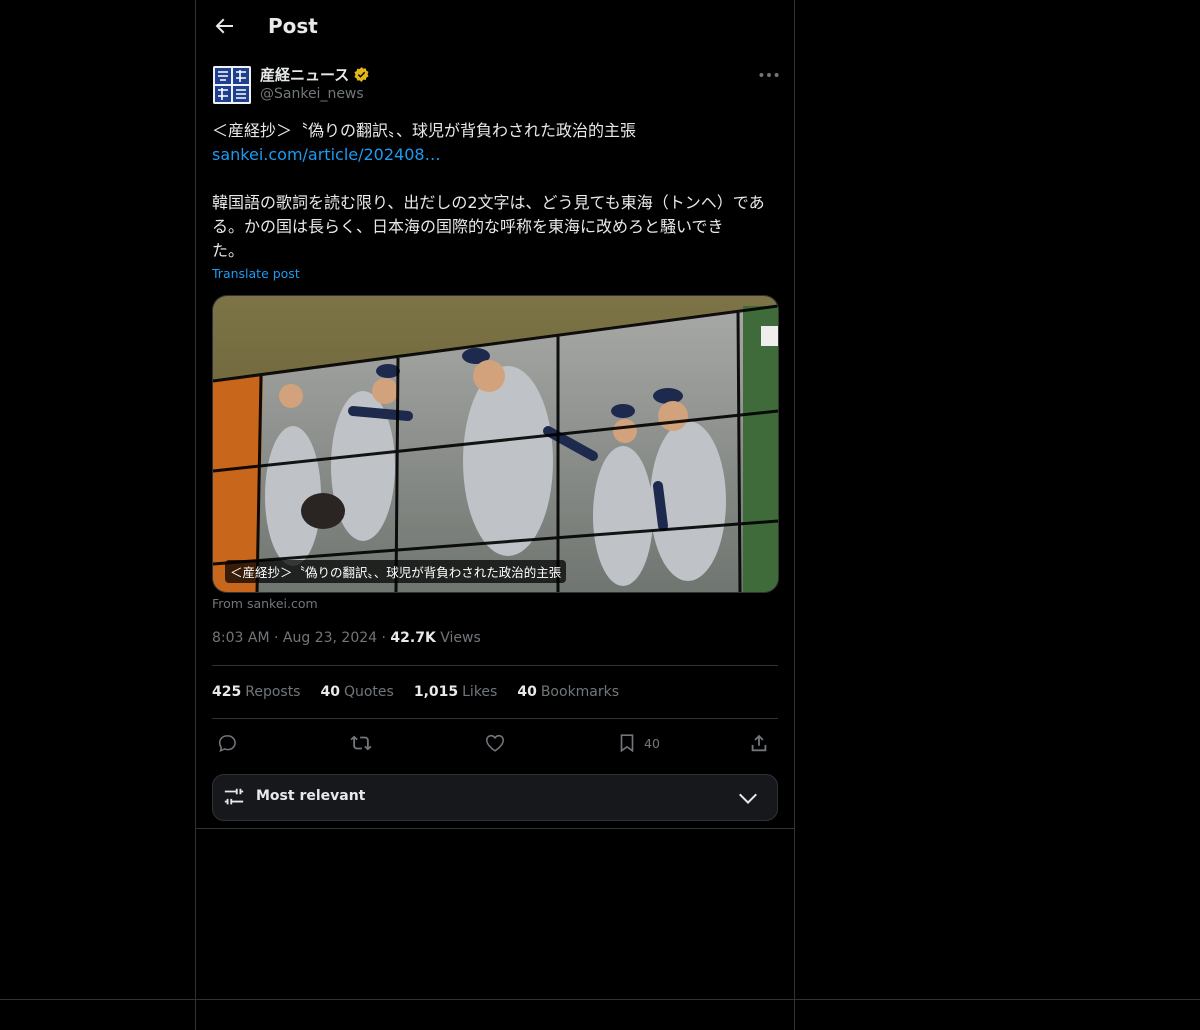  What do you see at coordinates (361, 74) in the screenshot?
I see `verified-badge-icon` at bounding box center [361, 74].